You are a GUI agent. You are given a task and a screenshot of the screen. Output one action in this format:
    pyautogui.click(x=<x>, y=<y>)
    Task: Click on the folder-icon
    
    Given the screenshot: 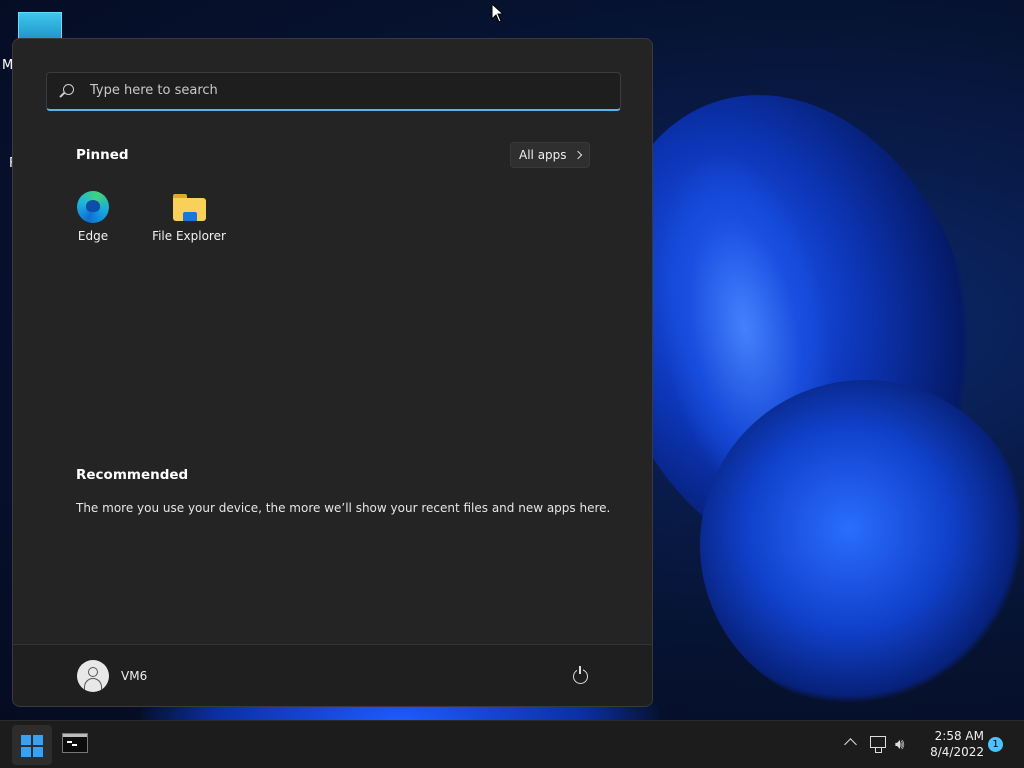 What is the action you would take?
    pyautogui.click(x=189, y=207)
    